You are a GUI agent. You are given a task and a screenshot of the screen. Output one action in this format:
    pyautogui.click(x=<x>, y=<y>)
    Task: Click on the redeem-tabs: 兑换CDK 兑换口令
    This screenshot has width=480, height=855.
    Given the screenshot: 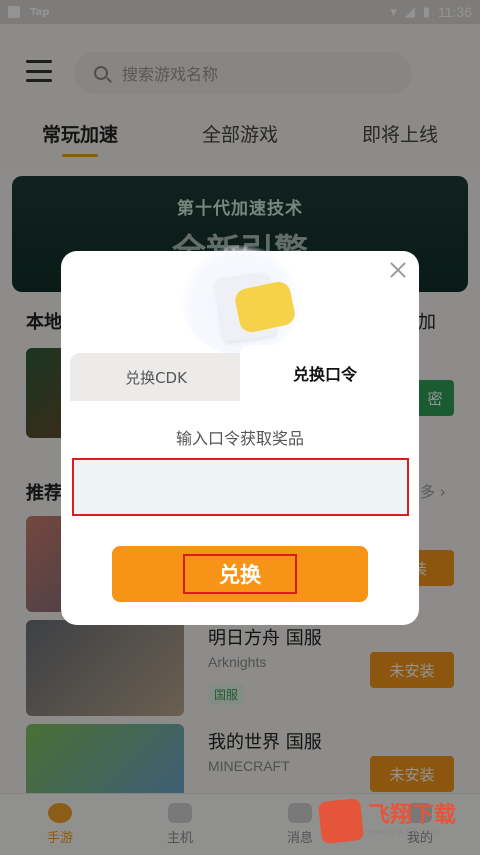 What is the action you would take?
    pyautogui.click(x=240, y=373)
    